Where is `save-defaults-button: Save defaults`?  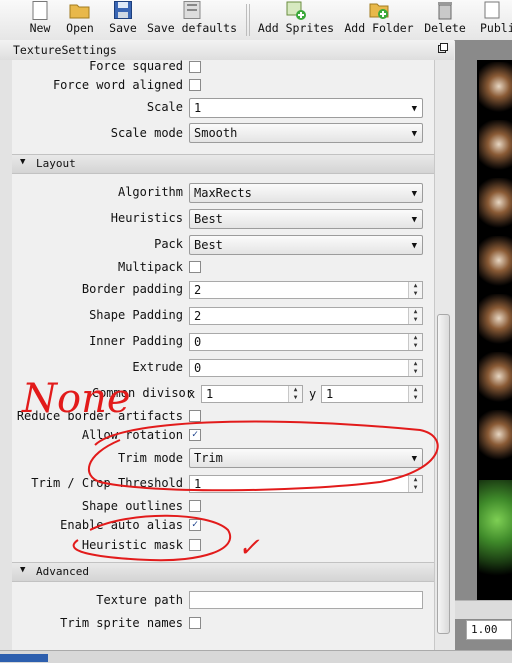 save-defaults-button: Save defaults is located at coordinates (192, 20).